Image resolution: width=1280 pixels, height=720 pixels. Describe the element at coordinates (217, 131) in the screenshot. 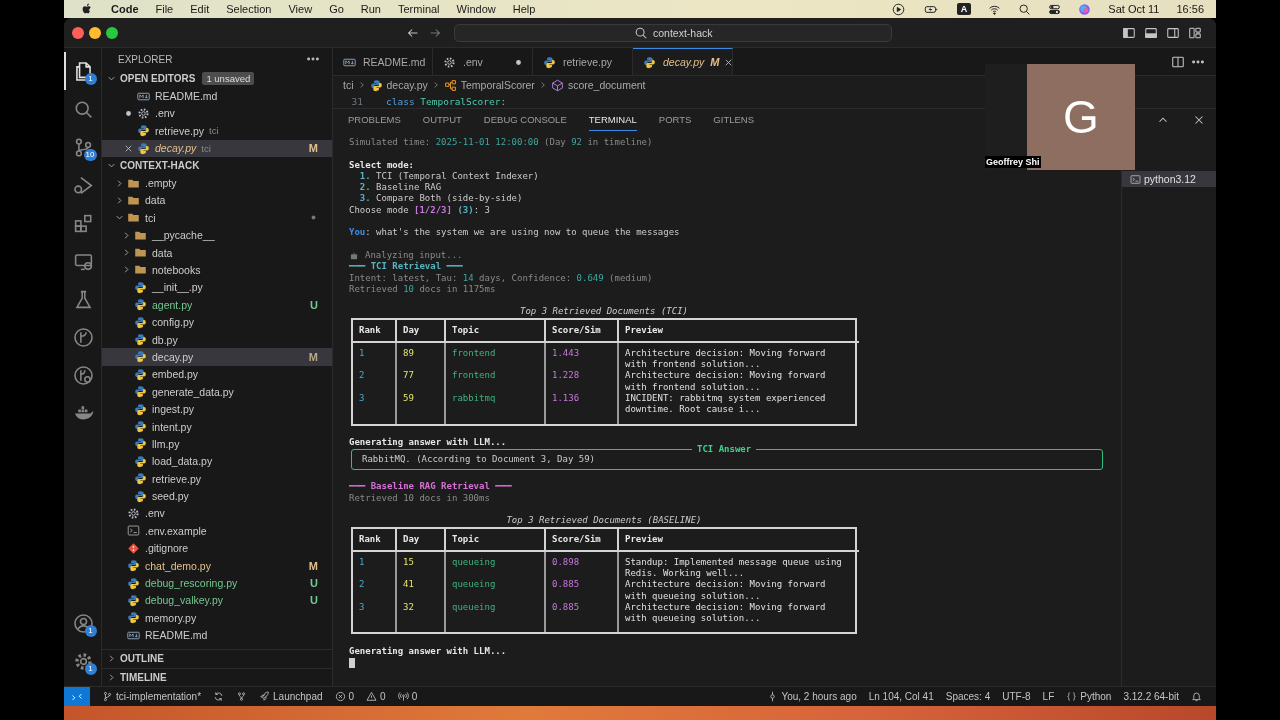

I see `open-editor-item: retrieve.py tci` at that location.